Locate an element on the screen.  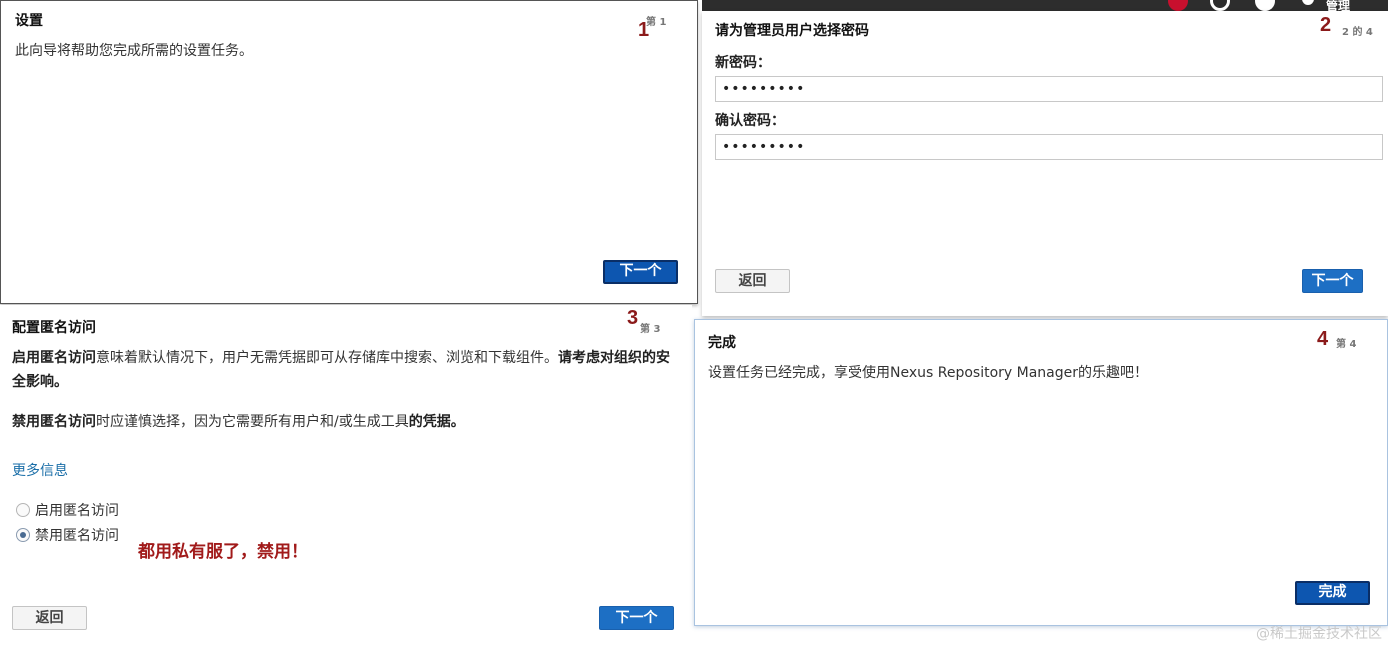
step-label: 第 4 is located at coordinates (1346, 344).